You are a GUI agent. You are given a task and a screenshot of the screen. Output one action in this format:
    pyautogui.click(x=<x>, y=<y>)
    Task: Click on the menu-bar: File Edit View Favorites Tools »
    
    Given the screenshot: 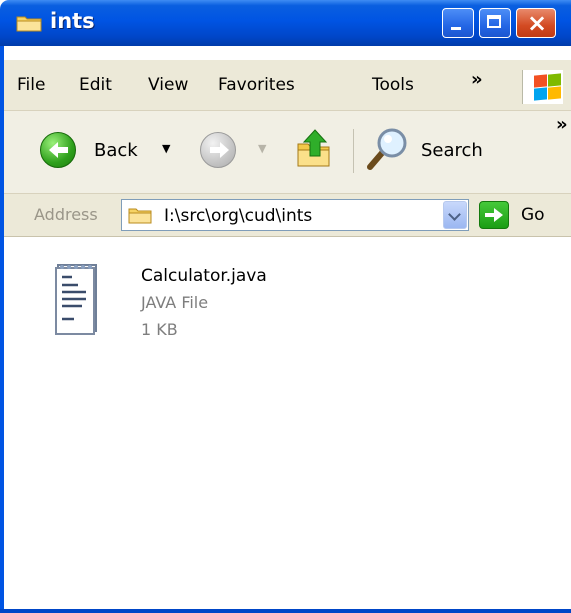 What is the action you would take?
    pyautogui.click(x=285, y=85)
    